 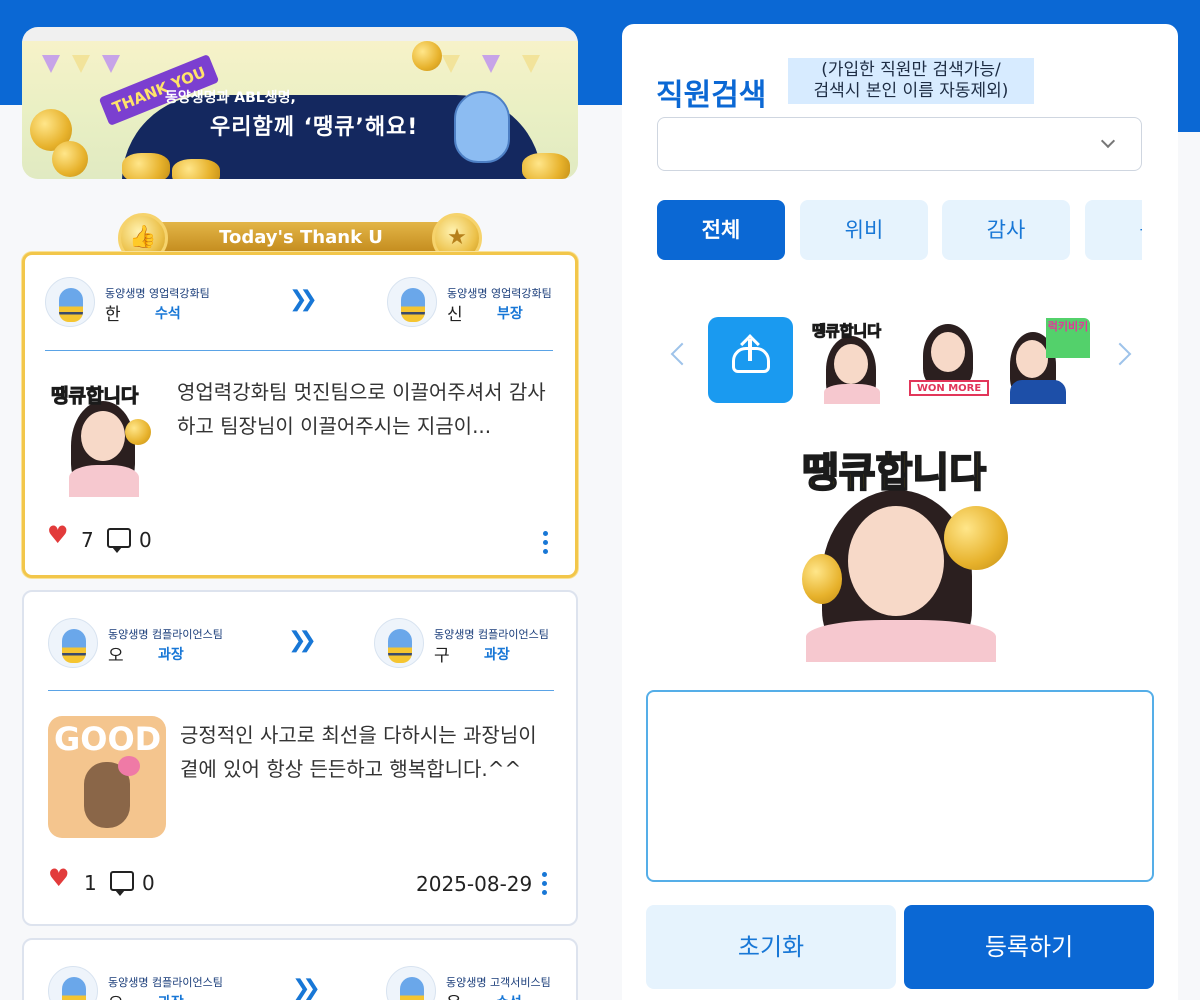 What do you see at coordinates (482, 127) in the screenshot?
I see `bee-mascot-icon` at bounding box center [482, 127].